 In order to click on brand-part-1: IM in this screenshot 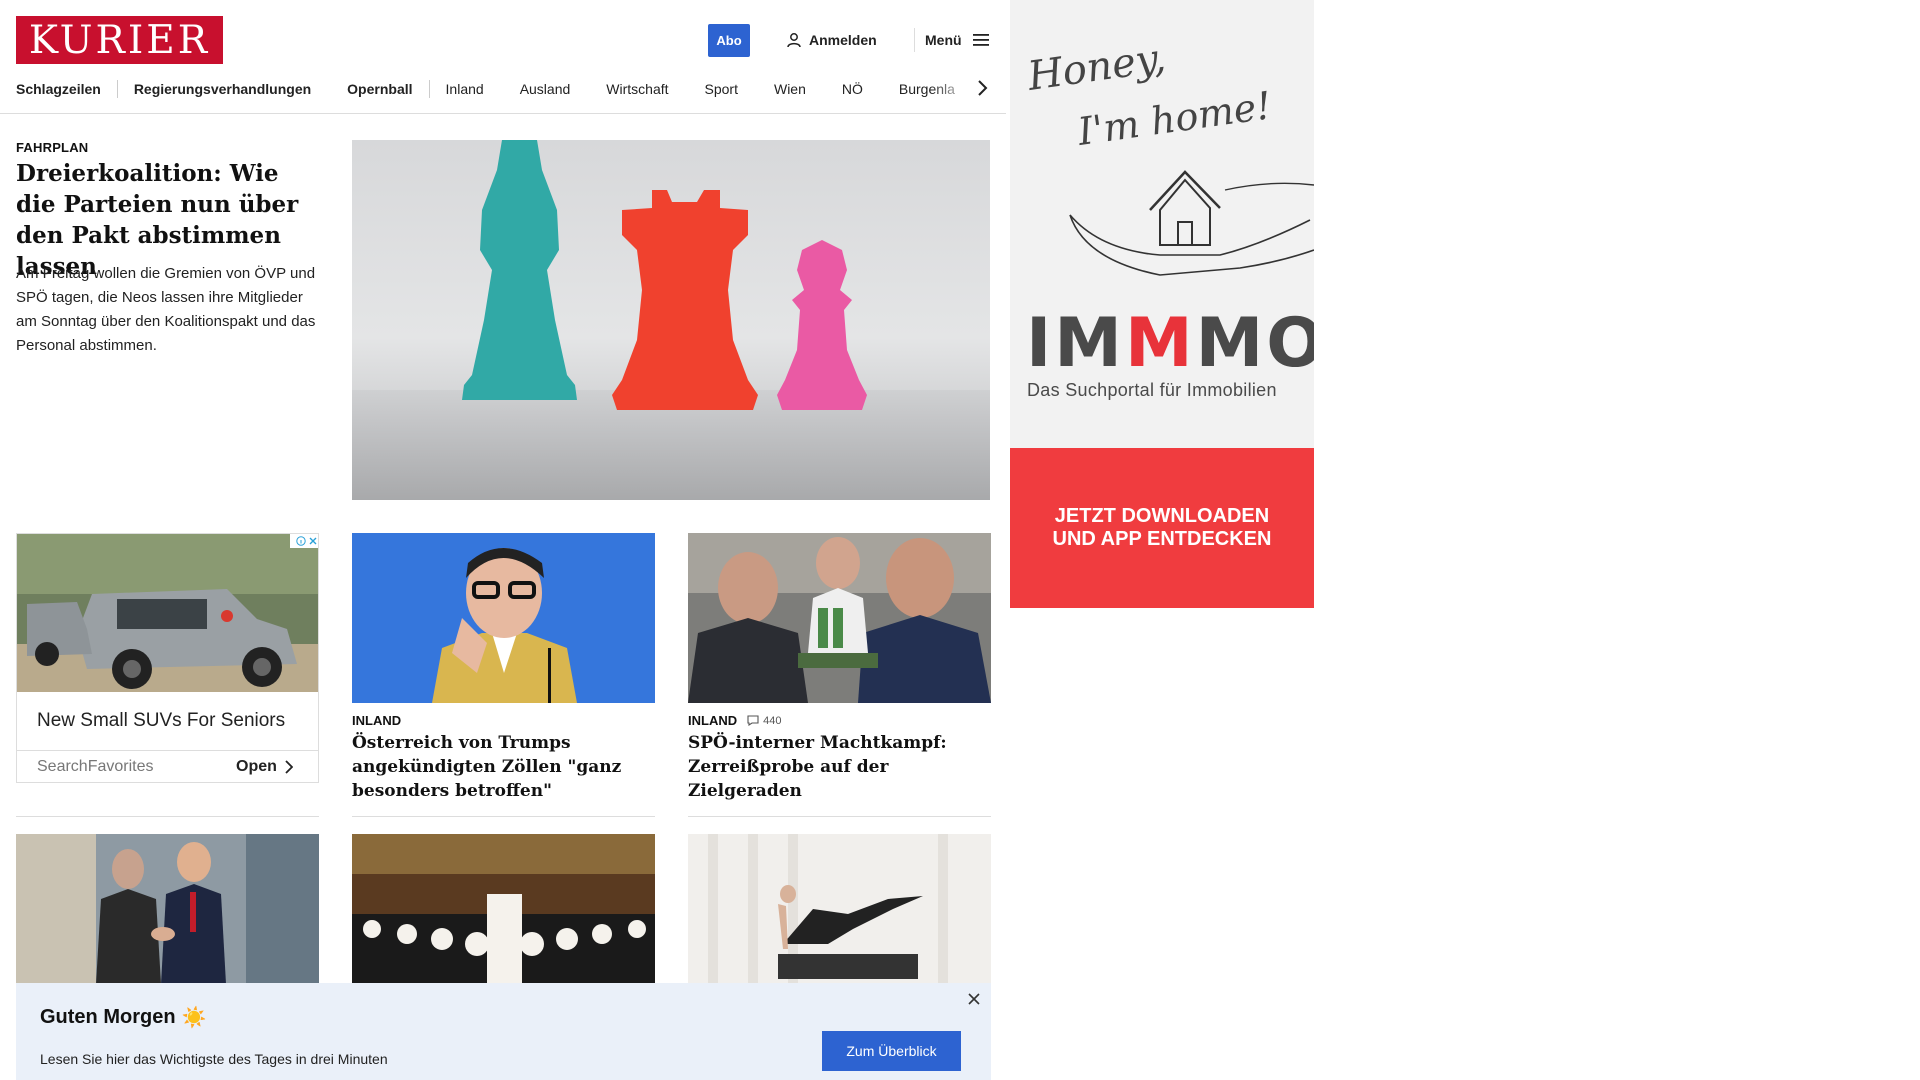, I will do `click(1075, 343)`.